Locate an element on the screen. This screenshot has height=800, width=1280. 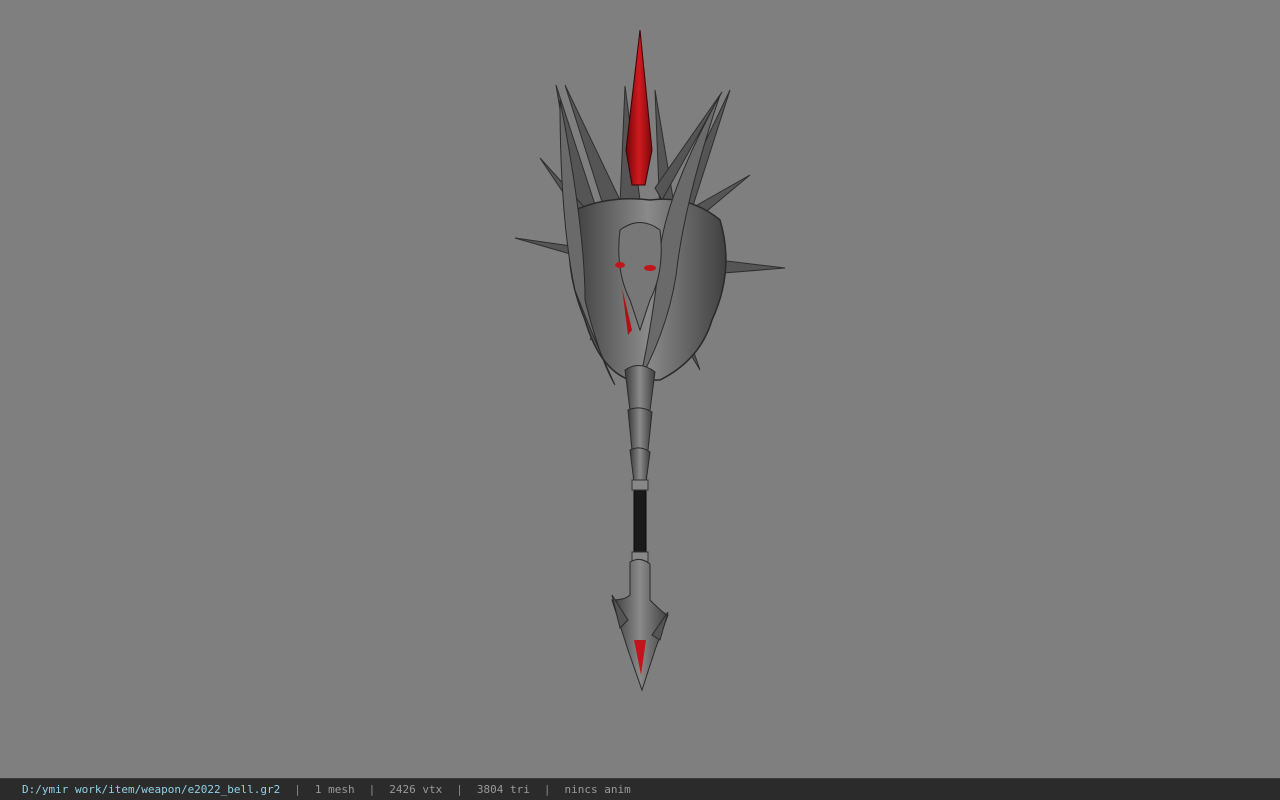
vertex-count: 2426 vtx is located at coordinates (416, 789).